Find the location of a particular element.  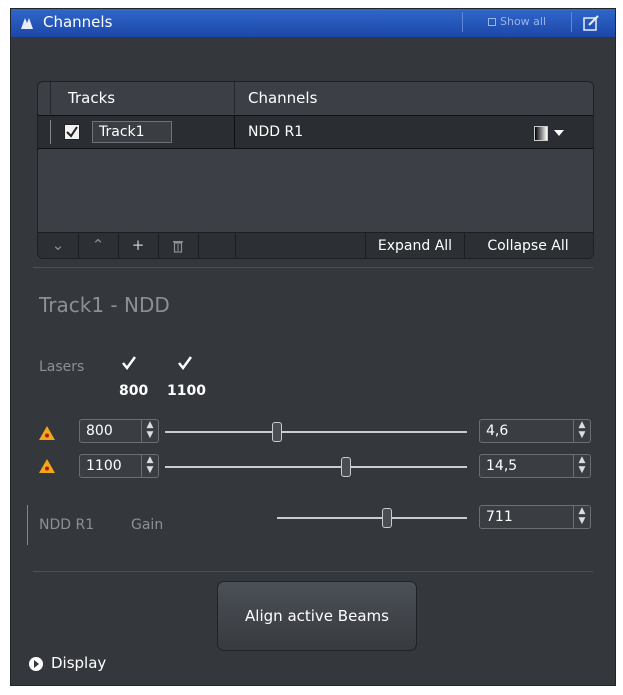

move-down-button: ⌄ is located at coordinates (58, 245).